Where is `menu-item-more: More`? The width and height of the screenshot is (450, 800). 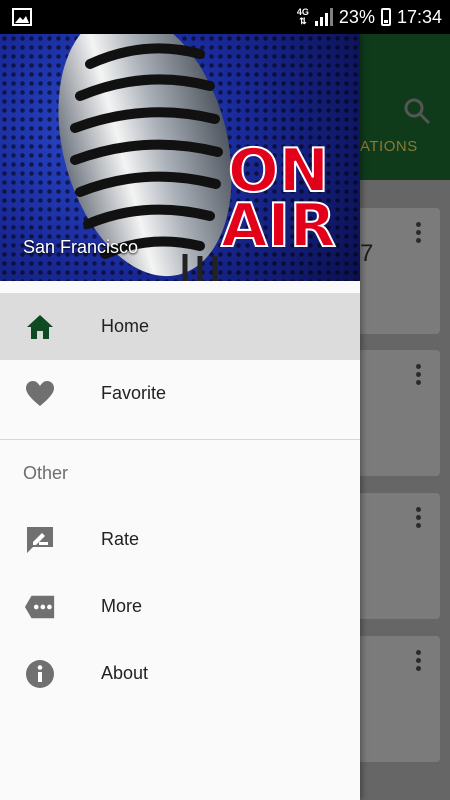
menu-item-more: More is located at coordinates (180, 606).